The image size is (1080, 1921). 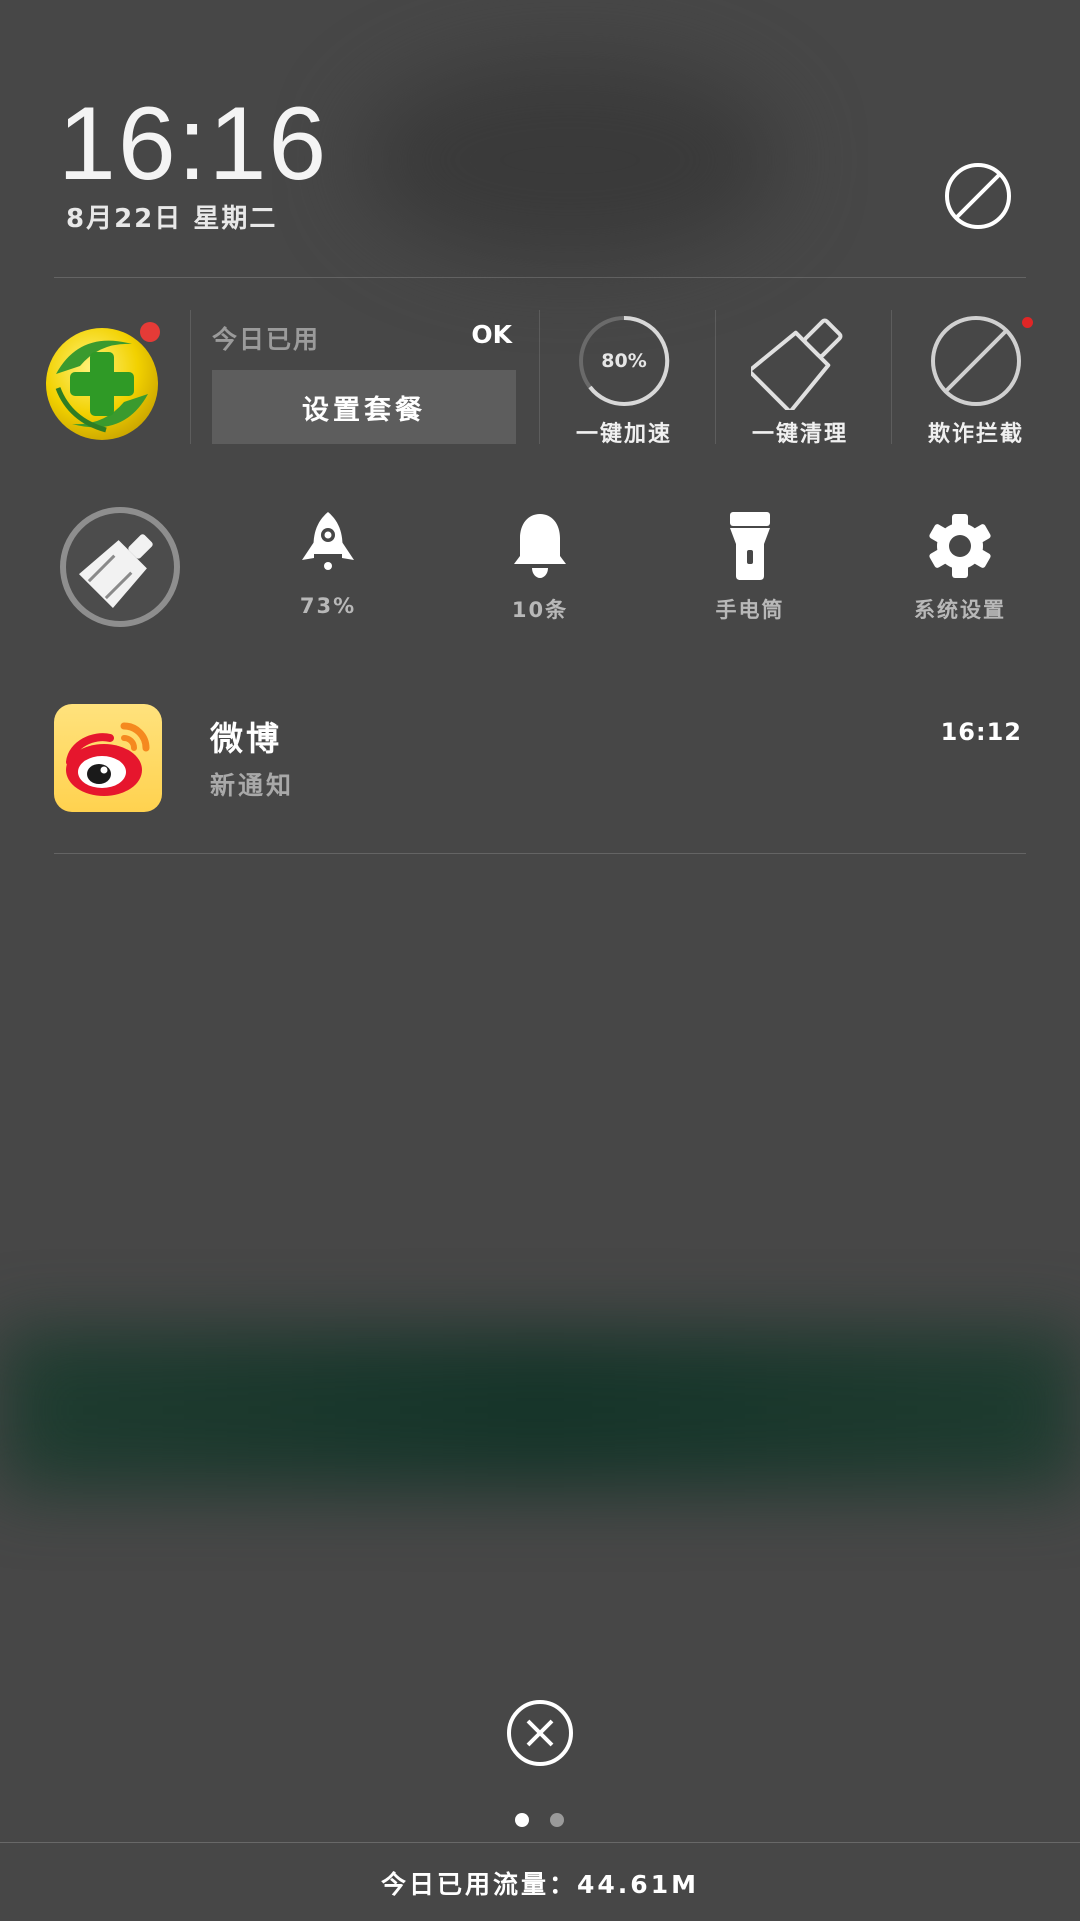 I want to click on bell-icon, so click(x=540, y=546).